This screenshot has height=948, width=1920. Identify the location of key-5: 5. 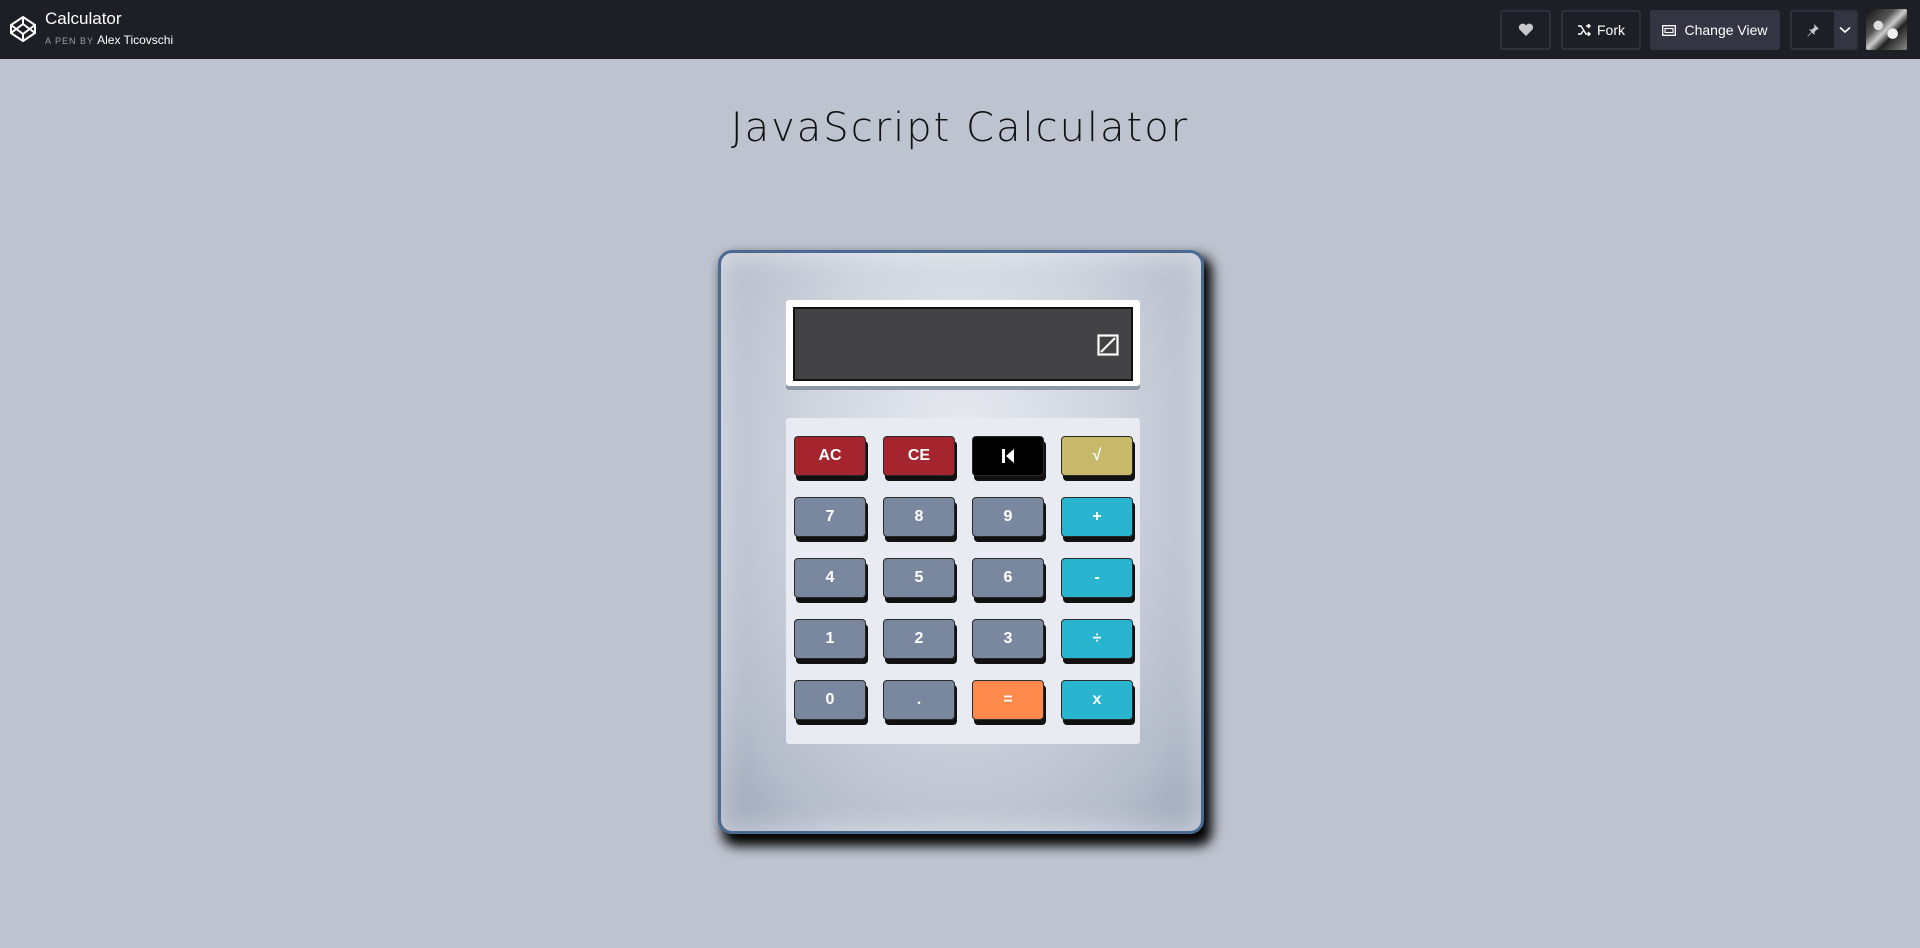
(919, 578).